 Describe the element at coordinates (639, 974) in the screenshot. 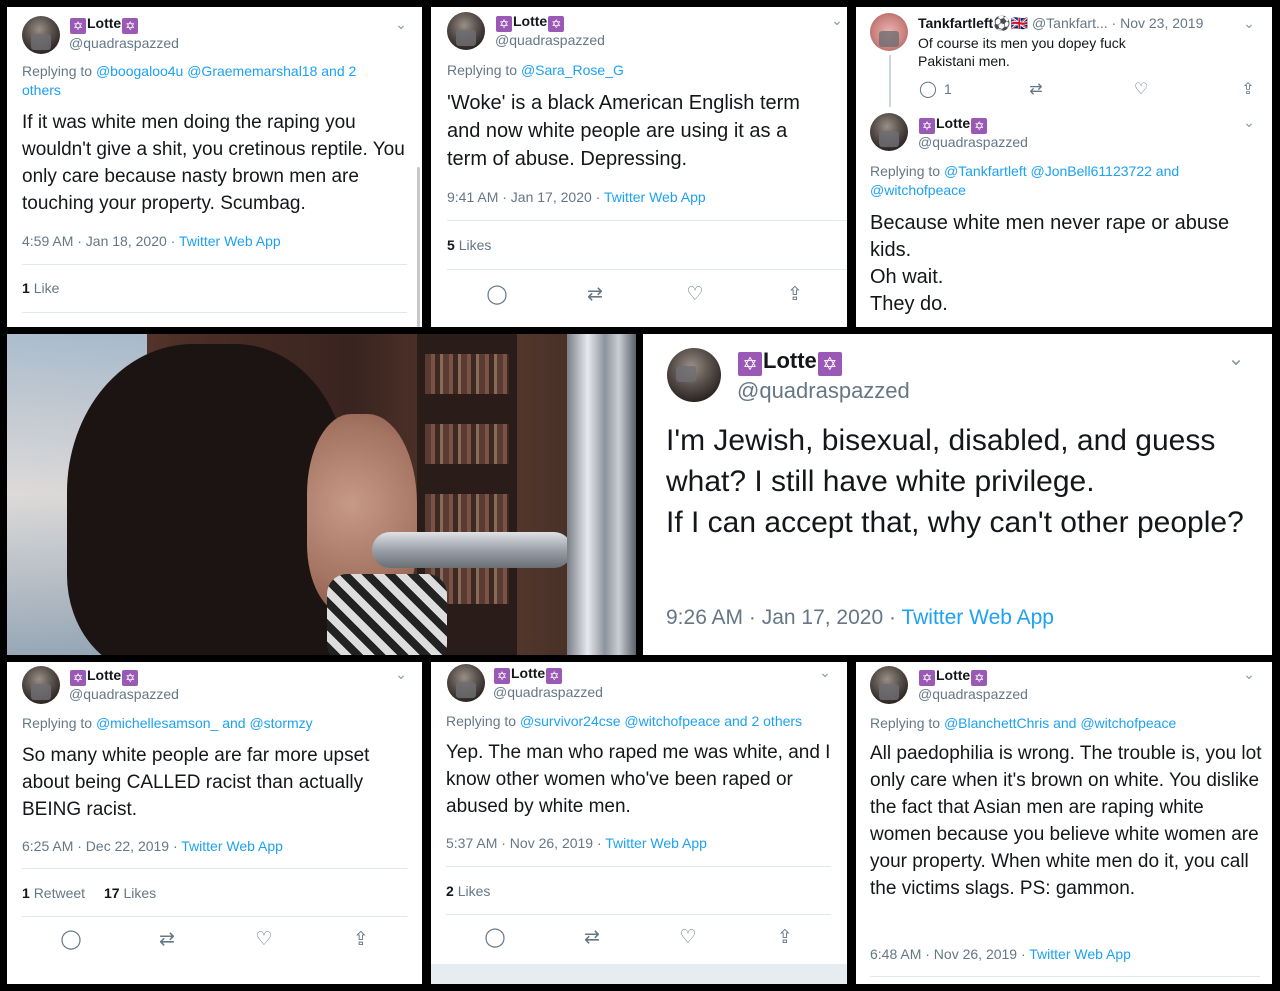

I see `scroll-track` at that location.